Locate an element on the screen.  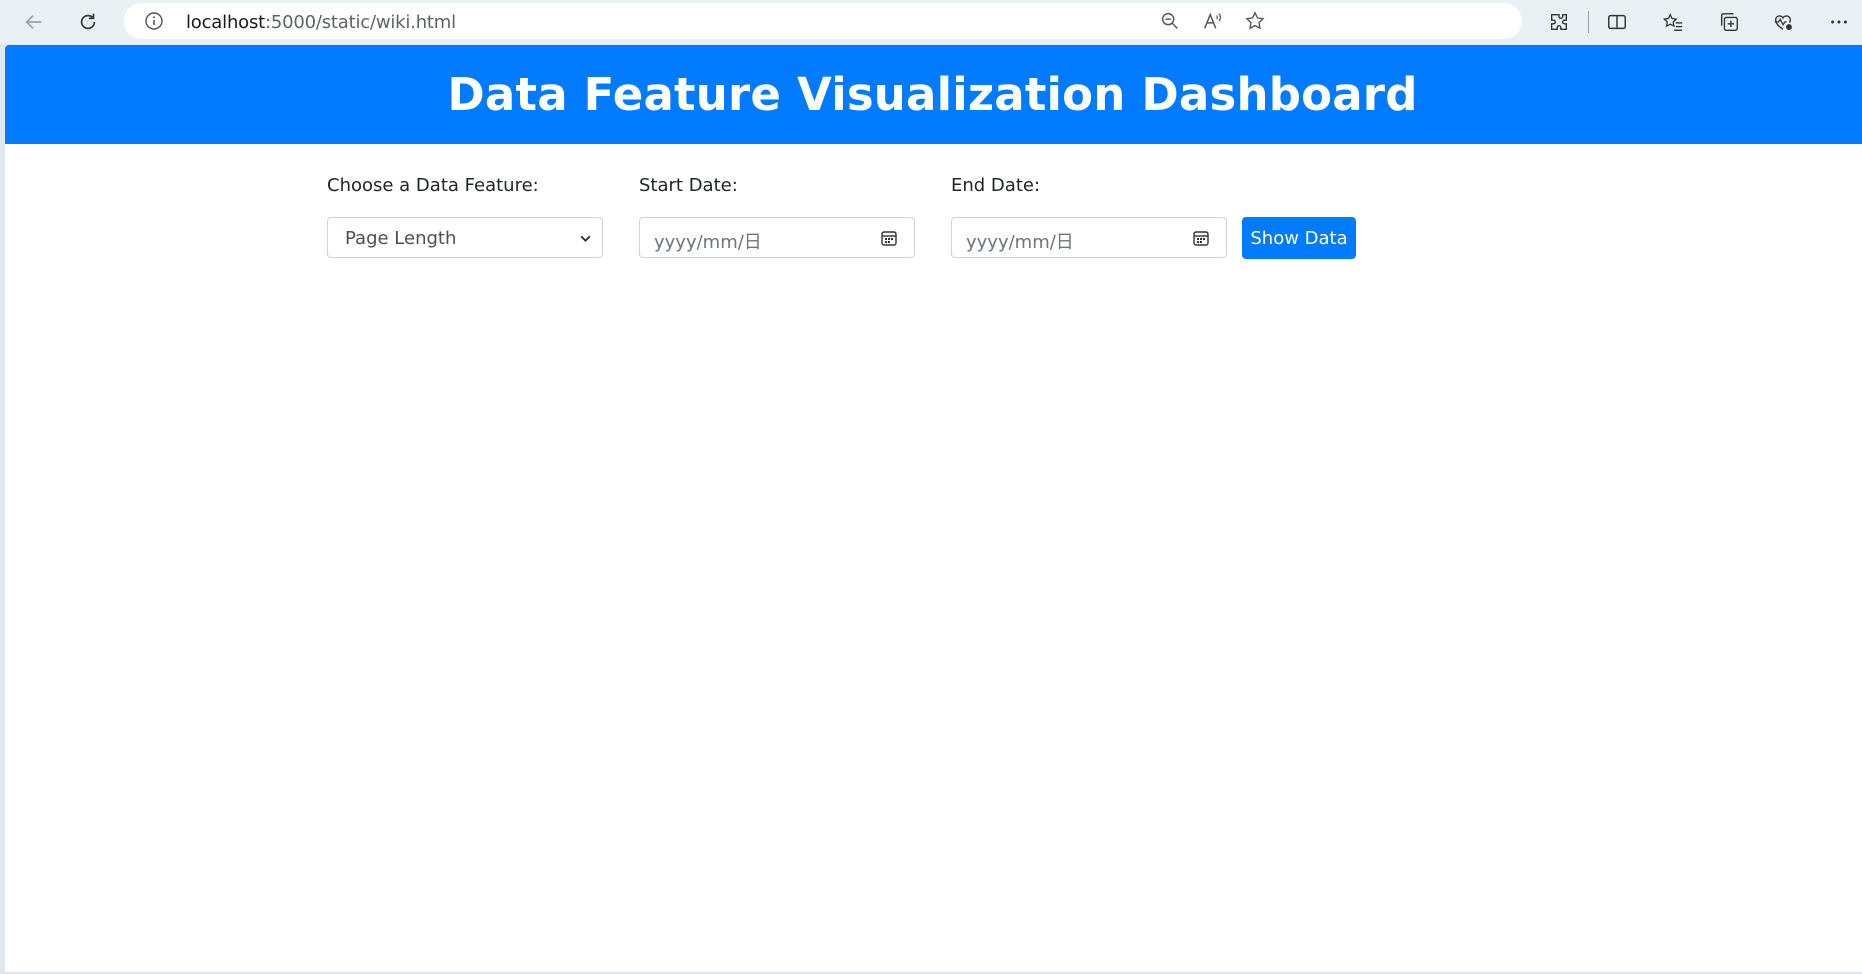
favorites-icon is located at coordinates (1672, 22).